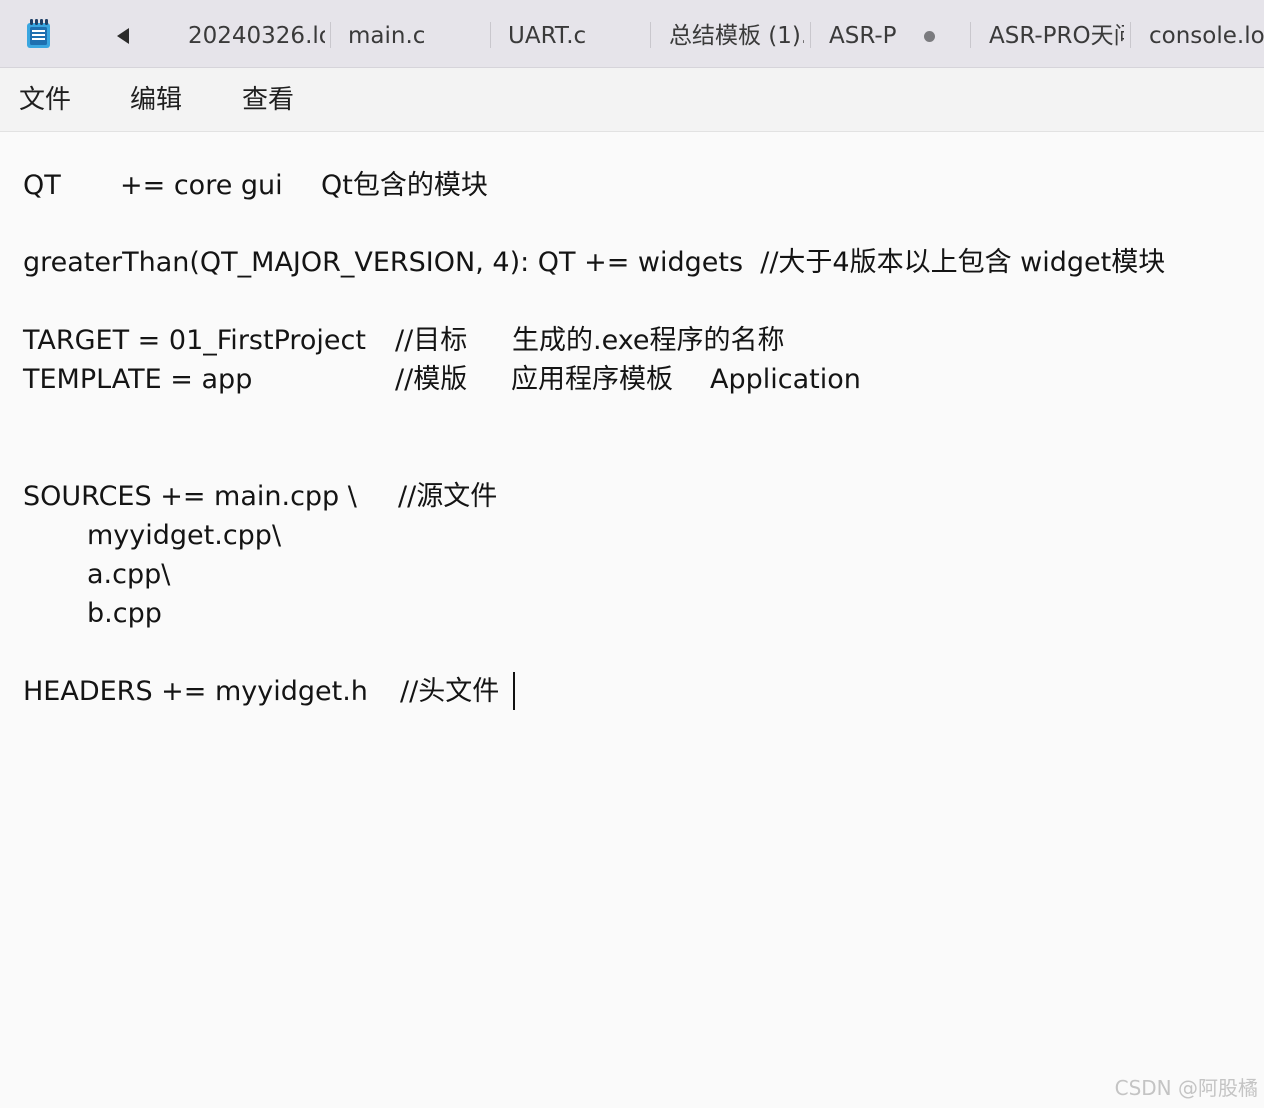 Image resolution: width=1264 pixels, height=1108 pixels. Describe the element at coordinates (648, 340) in the screenshot. I see `line-comment: 生成的.exe程序的名称` at that location.